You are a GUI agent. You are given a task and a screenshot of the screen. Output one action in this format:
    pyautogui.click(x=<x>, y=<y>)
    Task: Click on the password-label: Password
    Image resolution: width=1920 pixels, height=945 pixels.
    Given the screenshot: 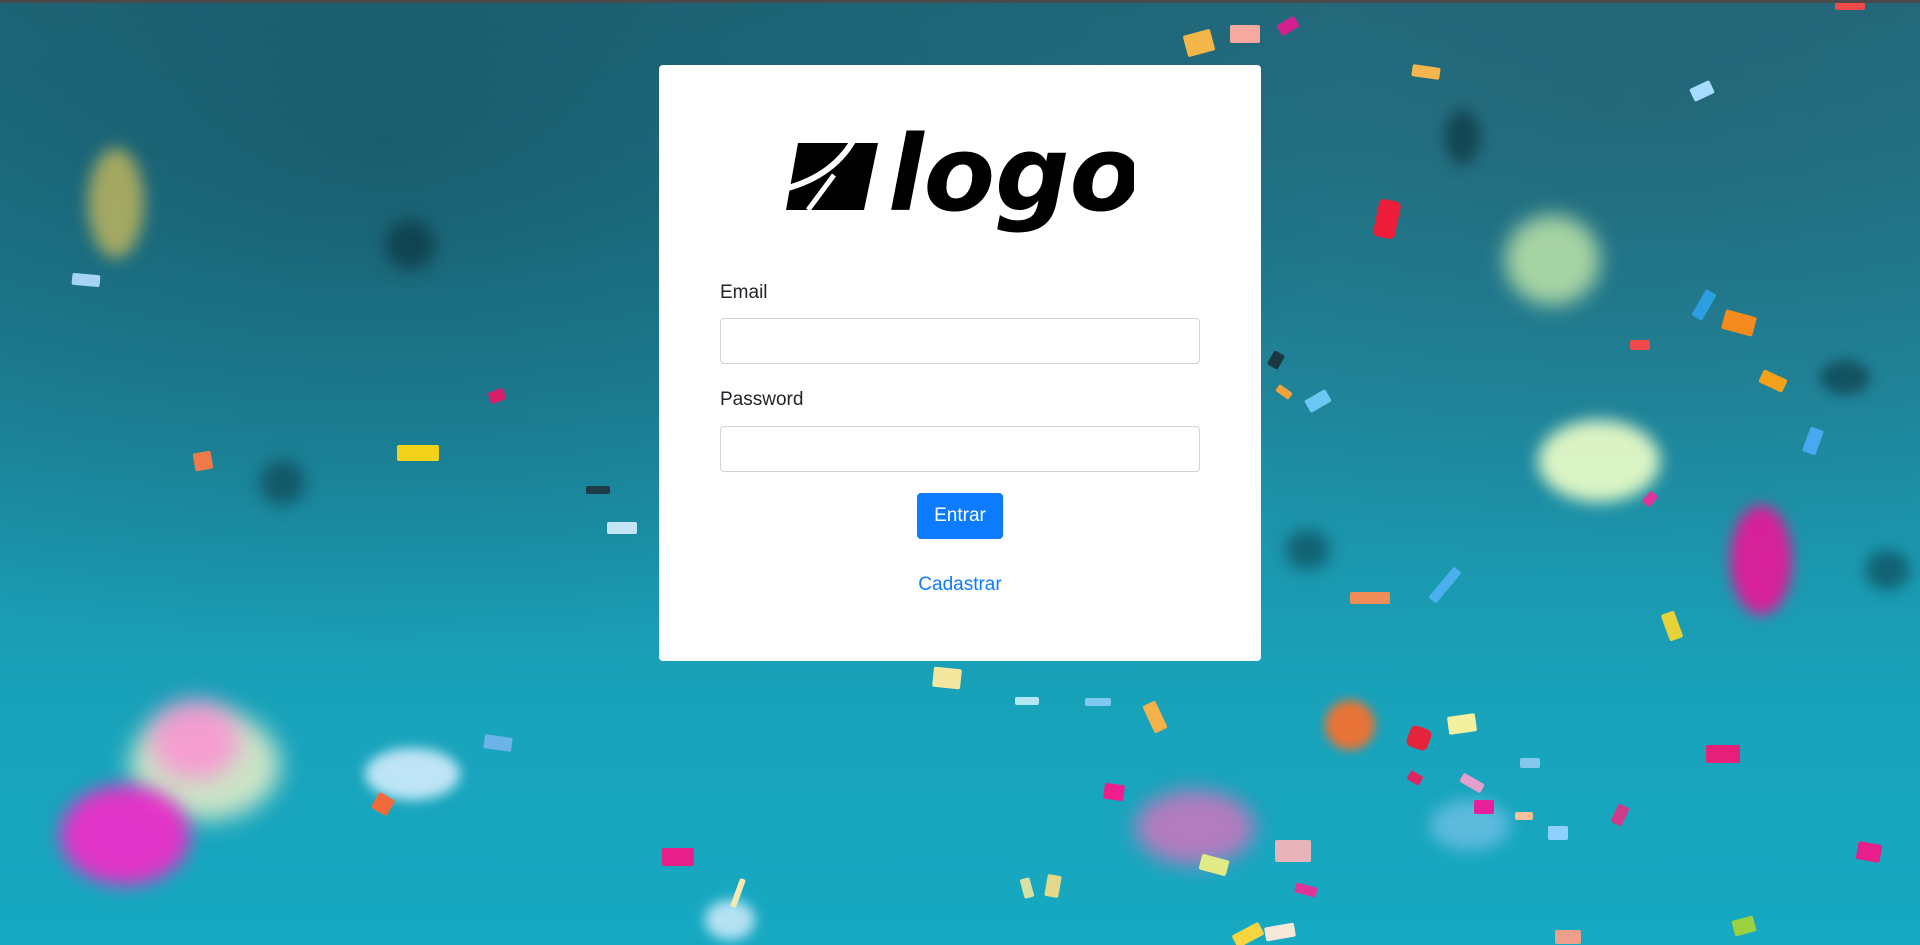 What is the action you would take?
    pyautogui.click(x=762, y=399)
    